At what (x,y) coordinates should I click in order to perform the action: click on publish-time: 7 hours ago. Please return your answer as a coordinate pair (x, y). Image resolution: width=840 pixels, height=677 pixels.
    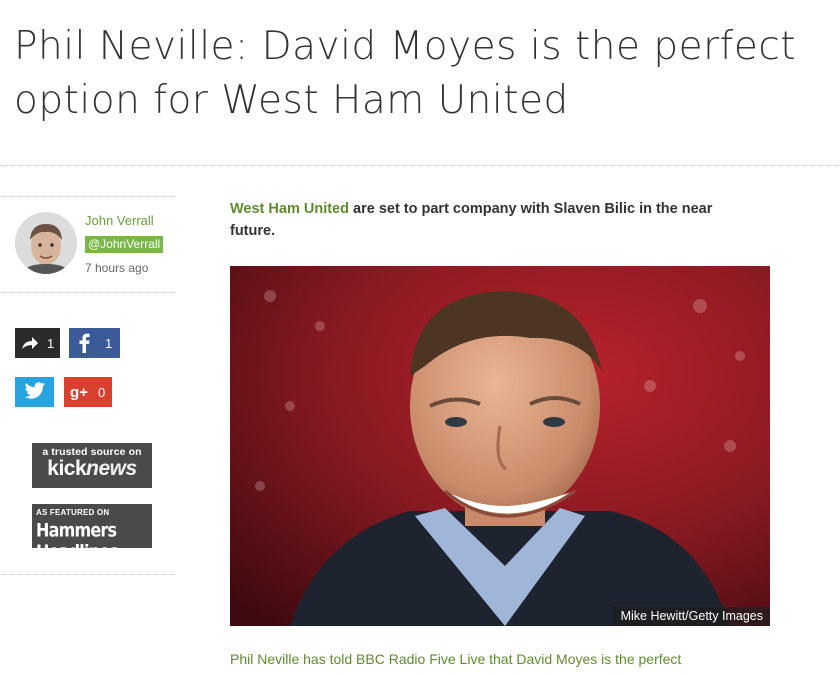
    Looking at the image, I should click on (117, 268).